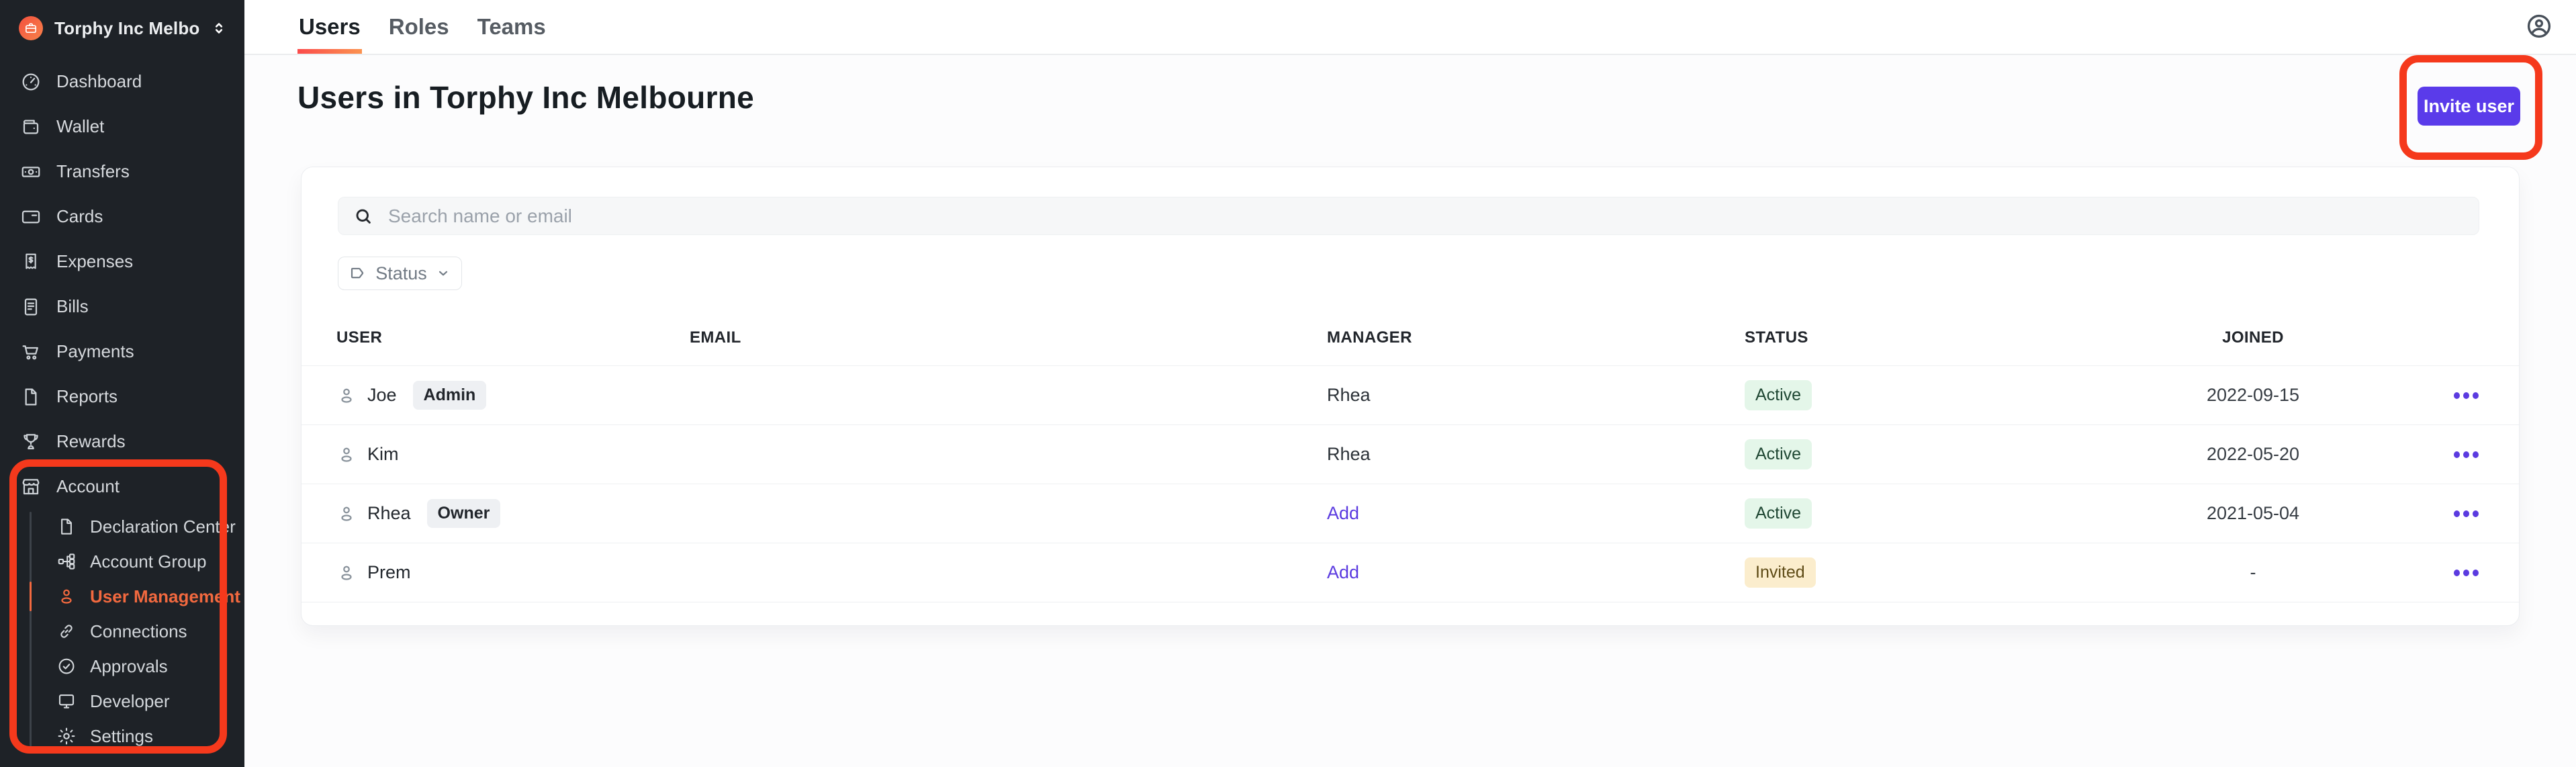  I want to click on sidebar-item-connections: Connections, so click(122, 631).